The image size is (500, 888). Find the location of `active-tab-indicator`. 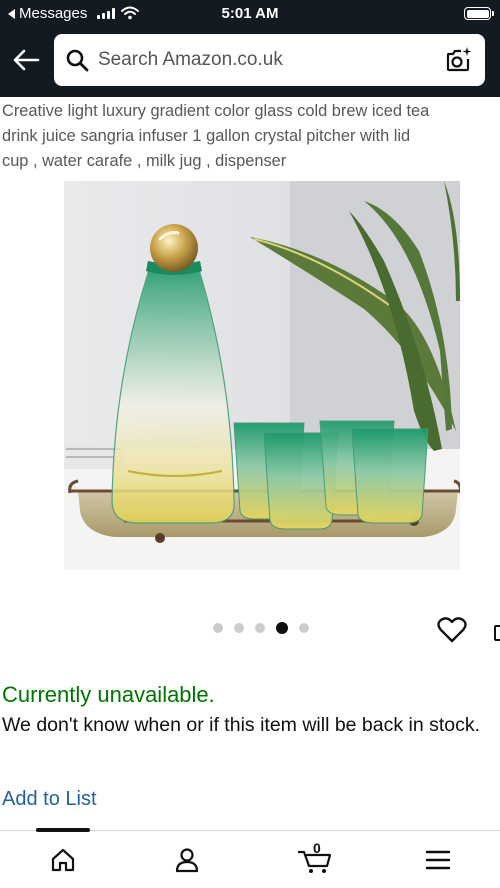

active-tab-indicator is located at coordinates (63, 830).